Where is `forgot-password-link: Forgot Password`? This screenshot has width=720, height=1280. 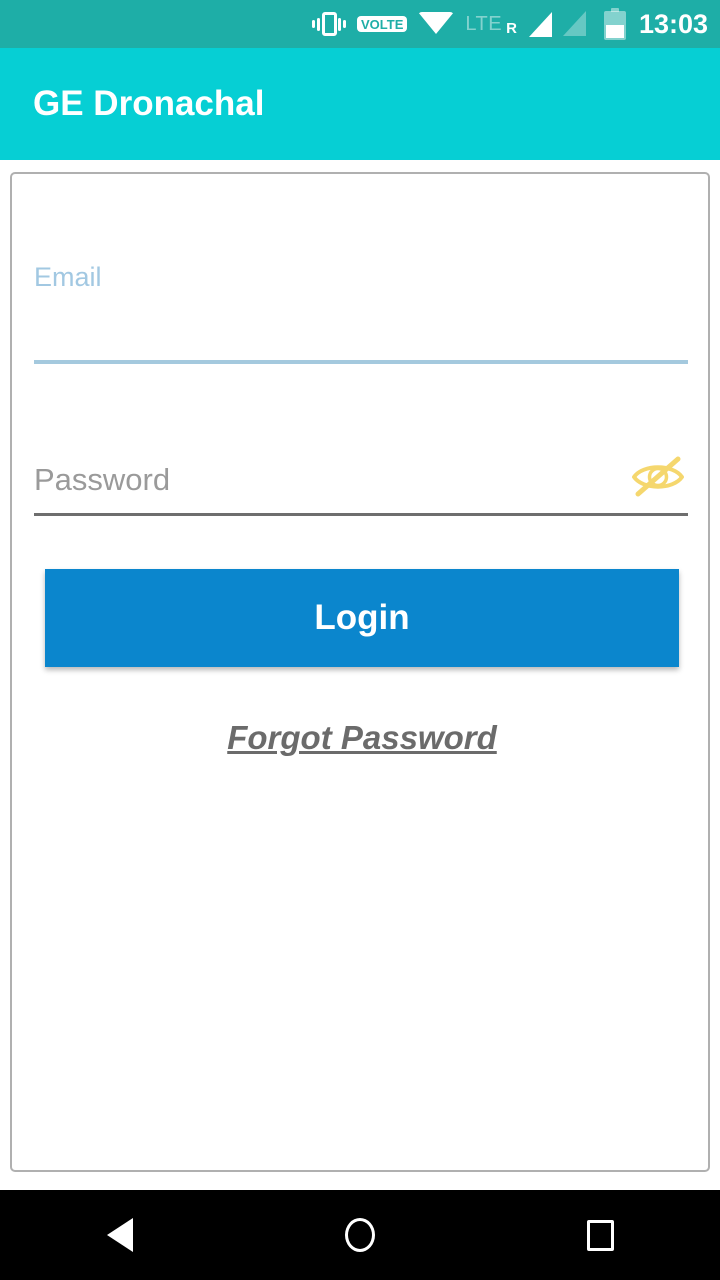
forgot-password-link: Forgot Password is located at coordinates (362, 738).